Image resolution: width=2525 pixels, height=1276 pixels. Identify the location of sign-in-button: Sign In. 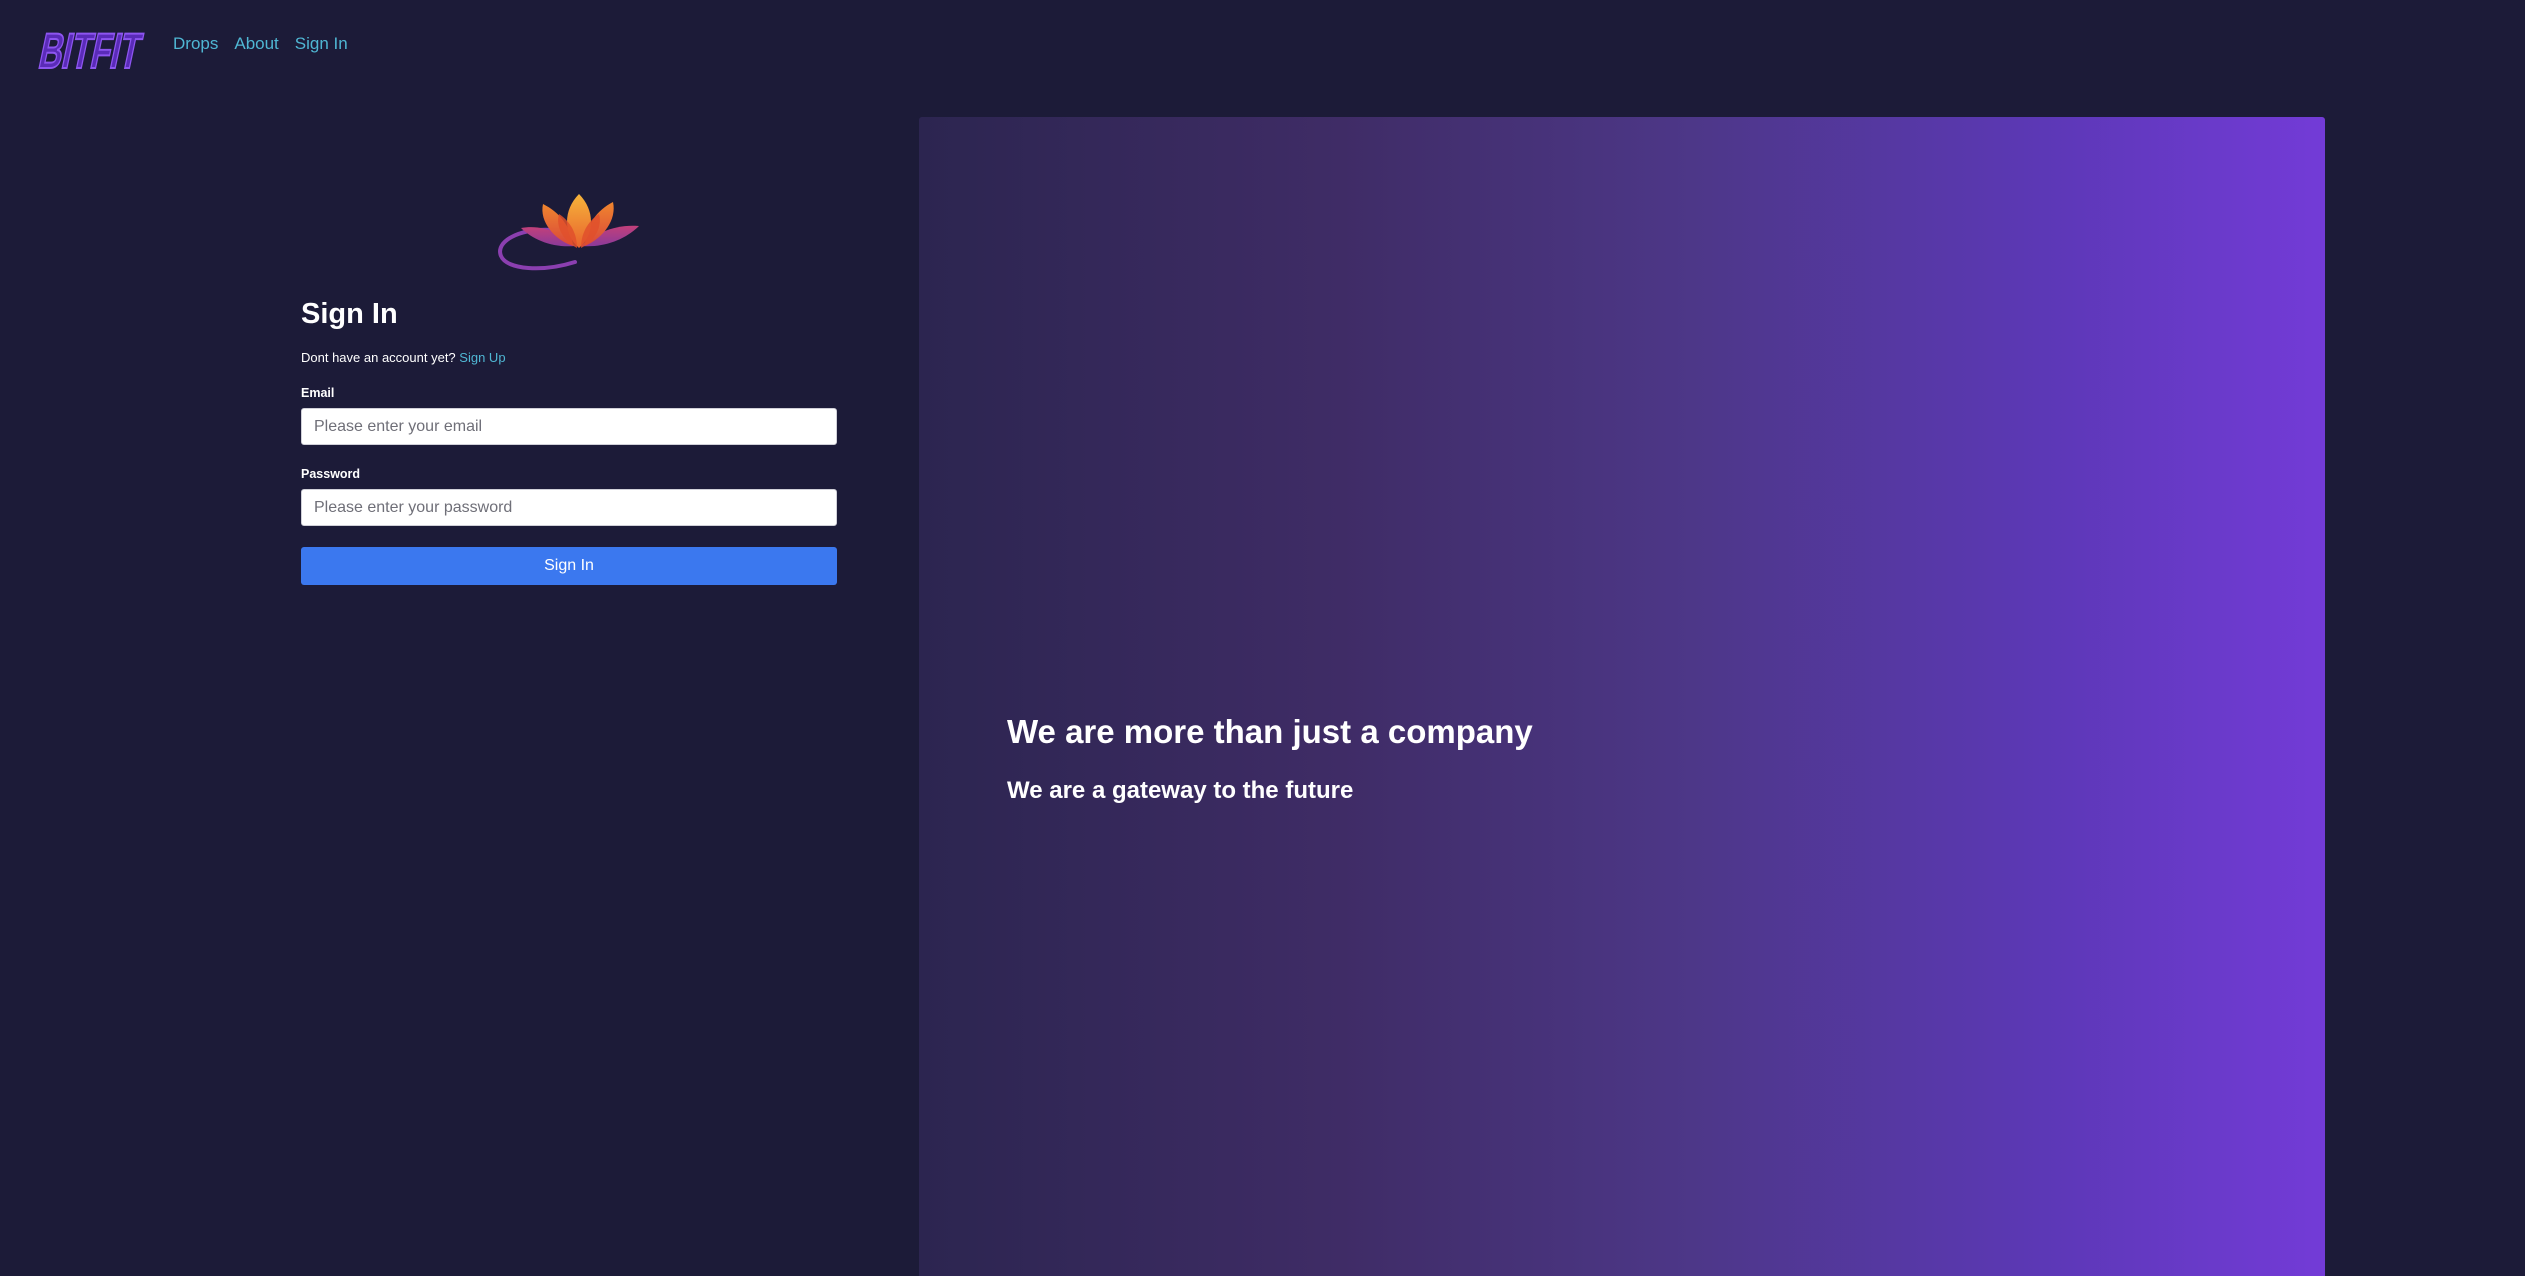
(569, 566).